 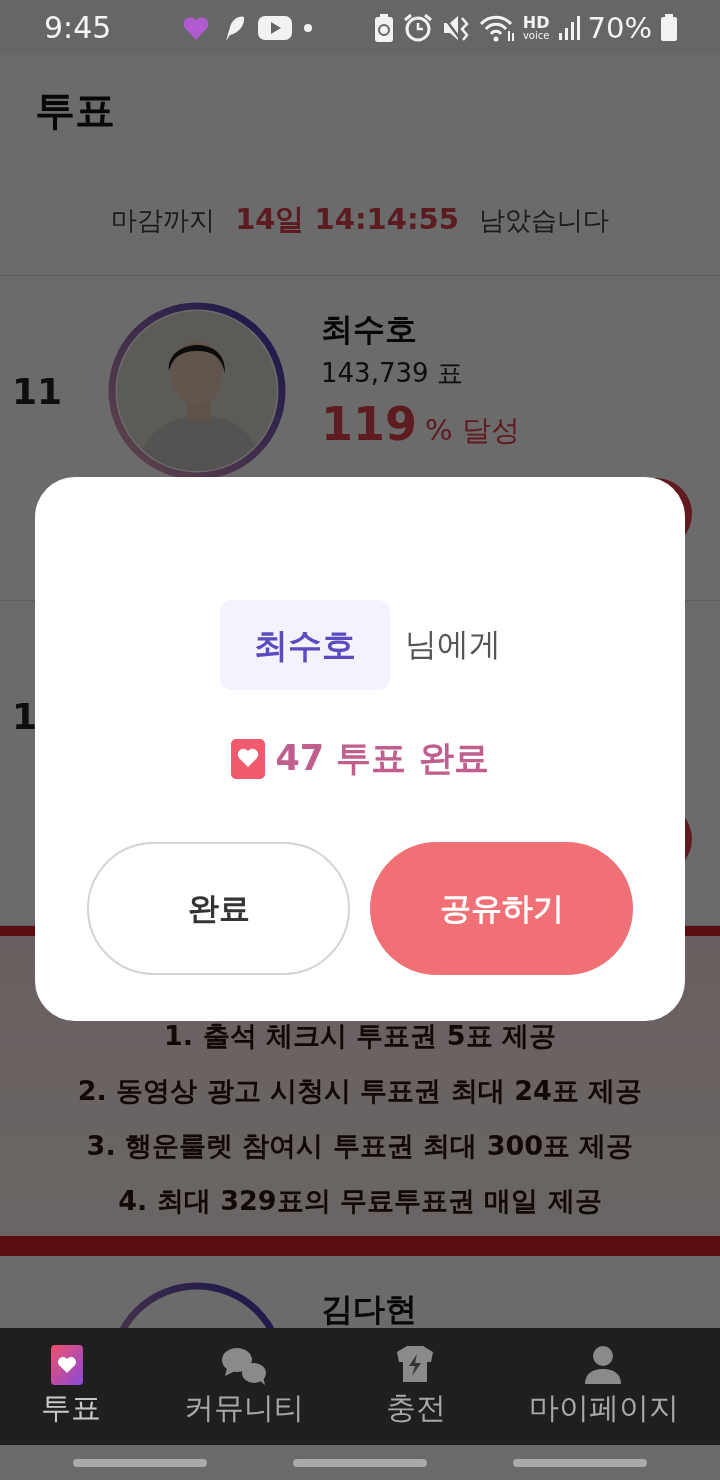 What do you see at coordinates (536, 35) in the screenshot?
I see `network-sublabel: voice` at bounding box center [536, 35].